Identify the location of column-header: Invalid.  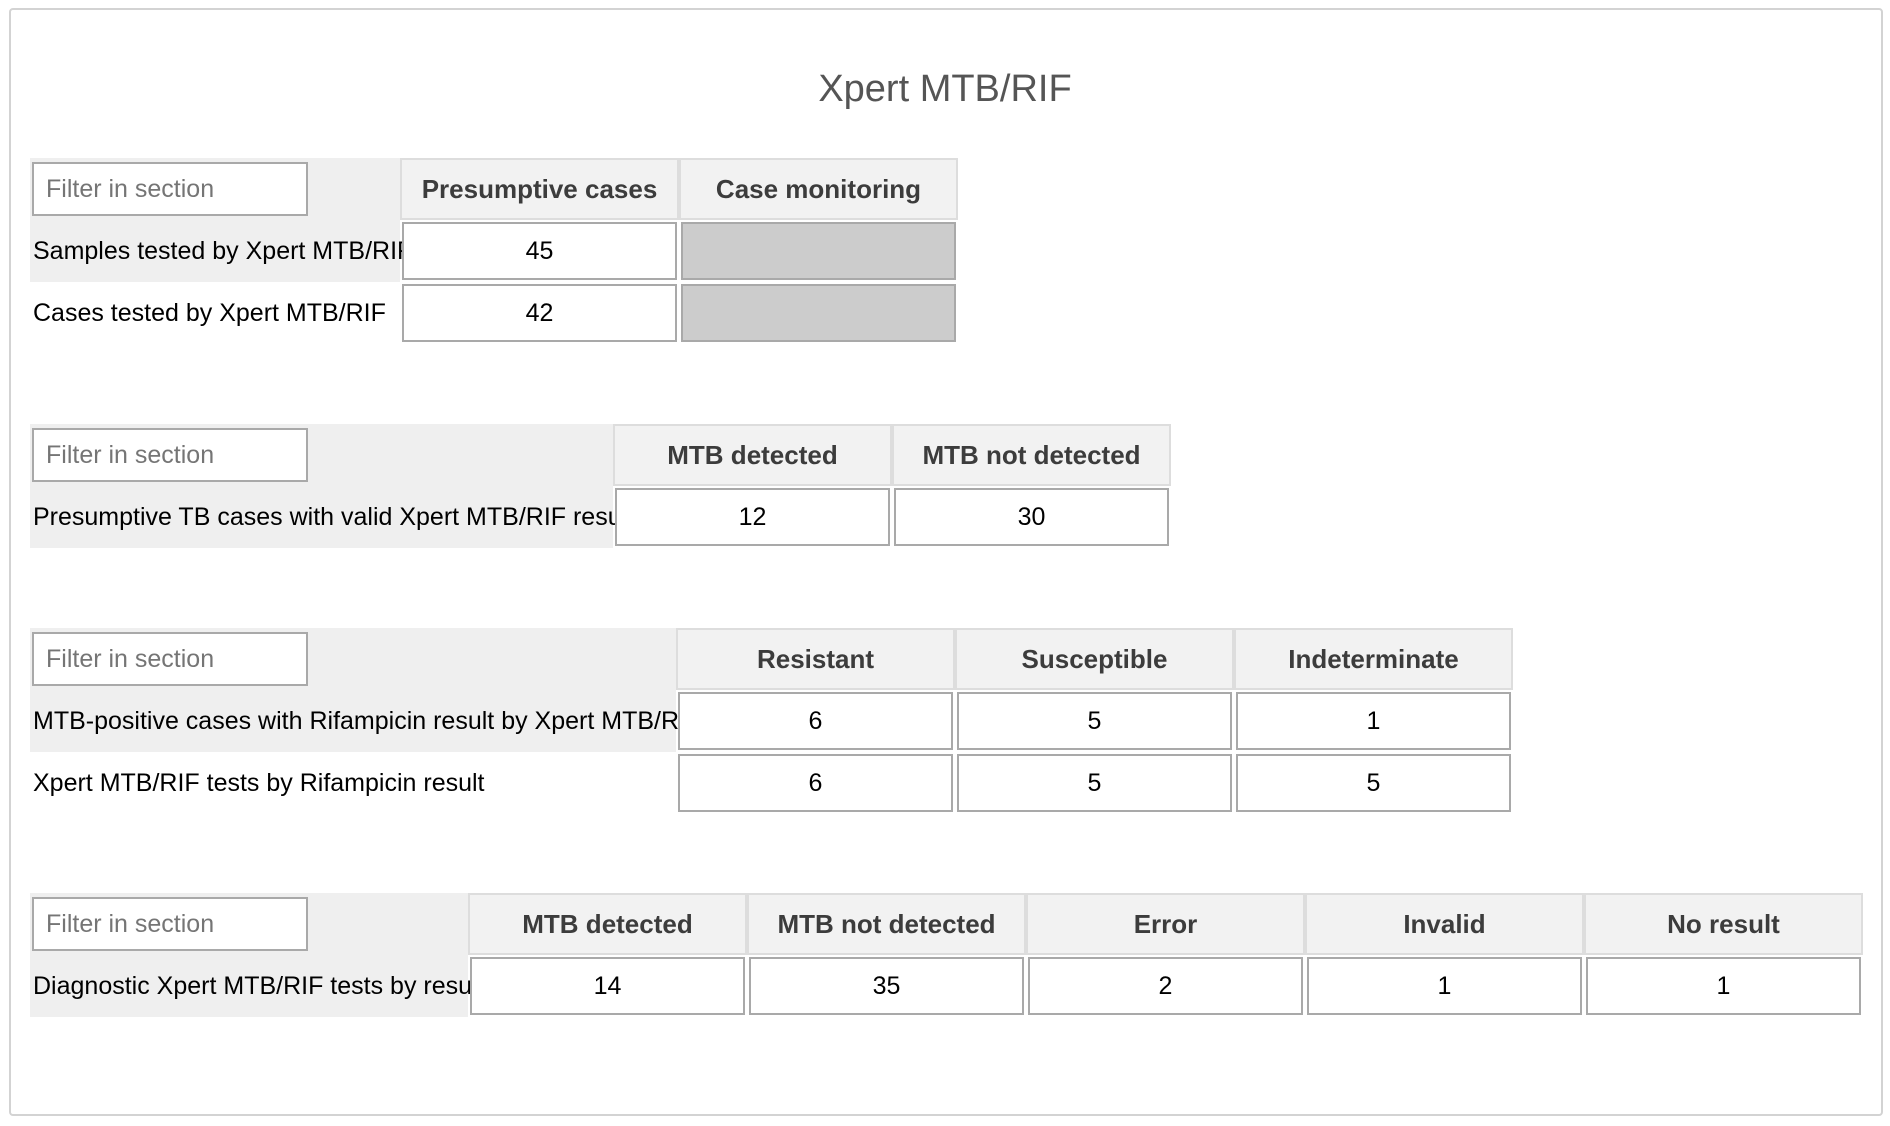
(1444, 924).